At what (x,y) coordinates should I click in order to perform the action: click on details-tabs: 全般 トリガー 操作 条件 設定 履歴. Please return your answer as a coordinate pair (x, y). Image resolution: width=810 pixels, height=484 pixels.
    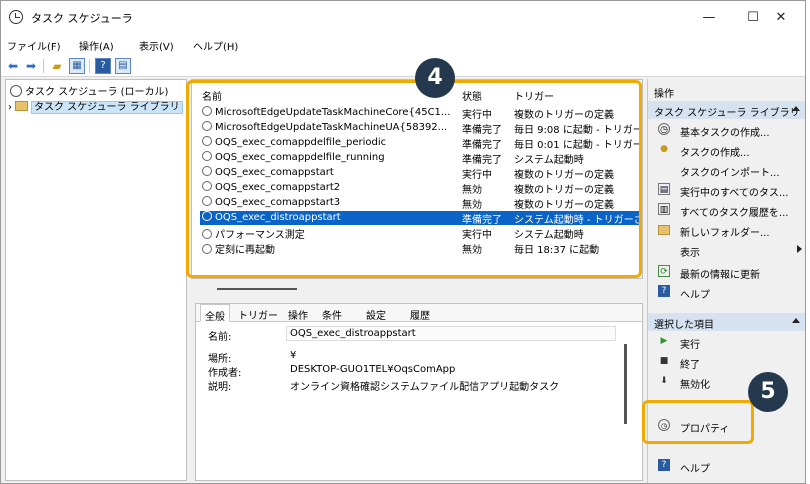
    Looking at the image, I should click on (419, 313).